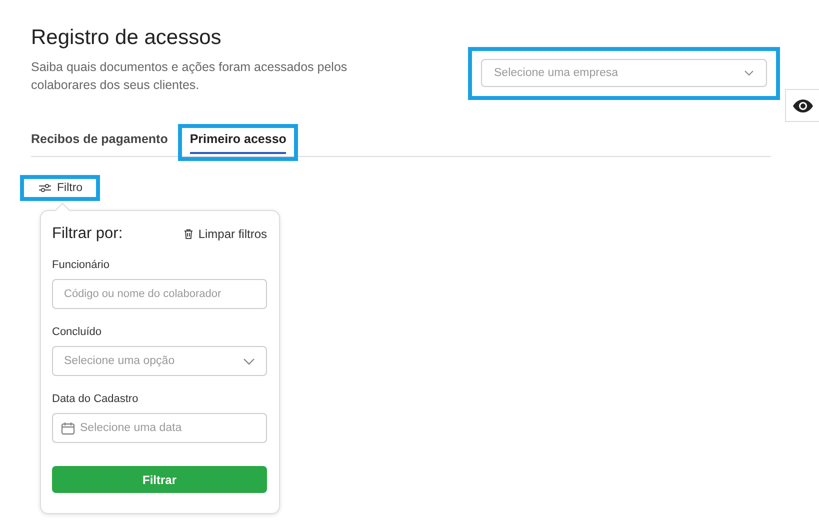  What do you see at coordinates (189, 234) in the screenshot?
I see `trash-icon` at bounding box center [189, 234].